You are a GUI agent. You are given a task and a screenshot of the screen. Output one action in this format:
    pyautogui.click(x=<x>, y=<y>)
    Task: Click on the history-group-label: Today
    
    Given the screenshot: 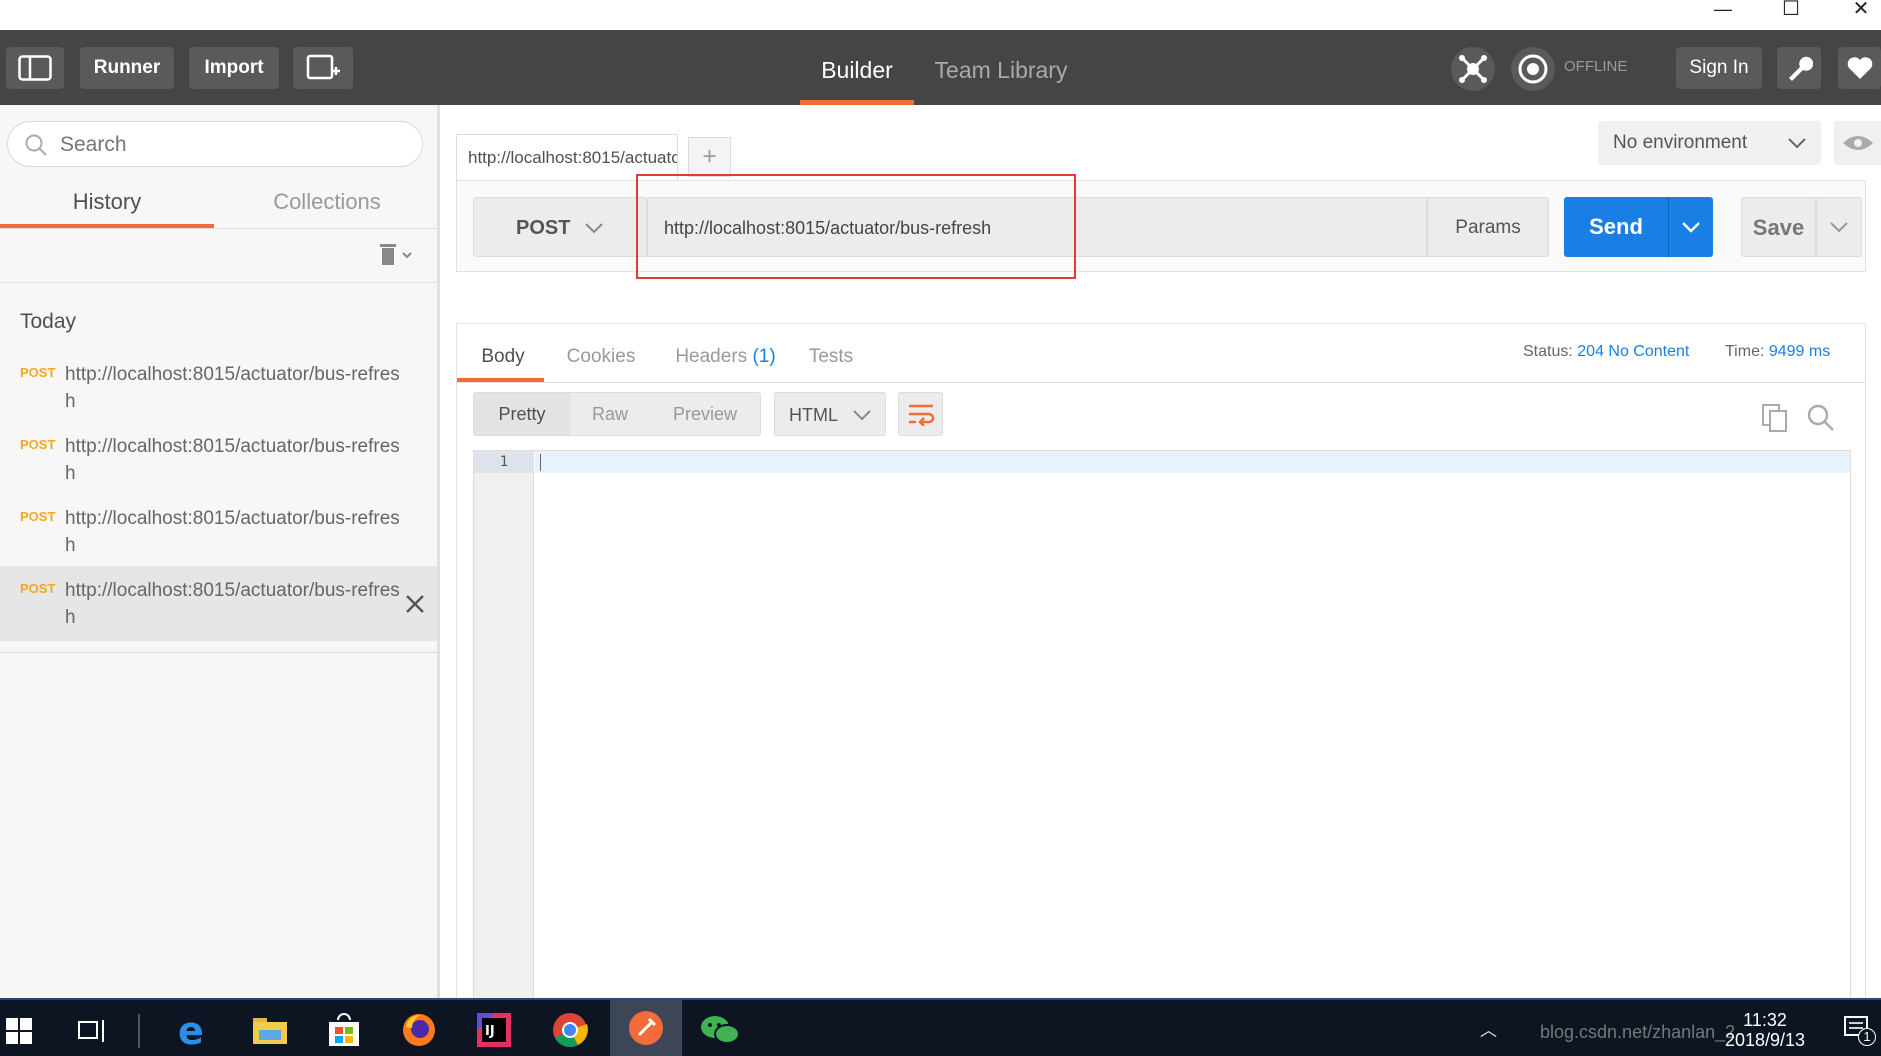 What is the action you would take?
    pyautogui.click(x=48, y=321)
    